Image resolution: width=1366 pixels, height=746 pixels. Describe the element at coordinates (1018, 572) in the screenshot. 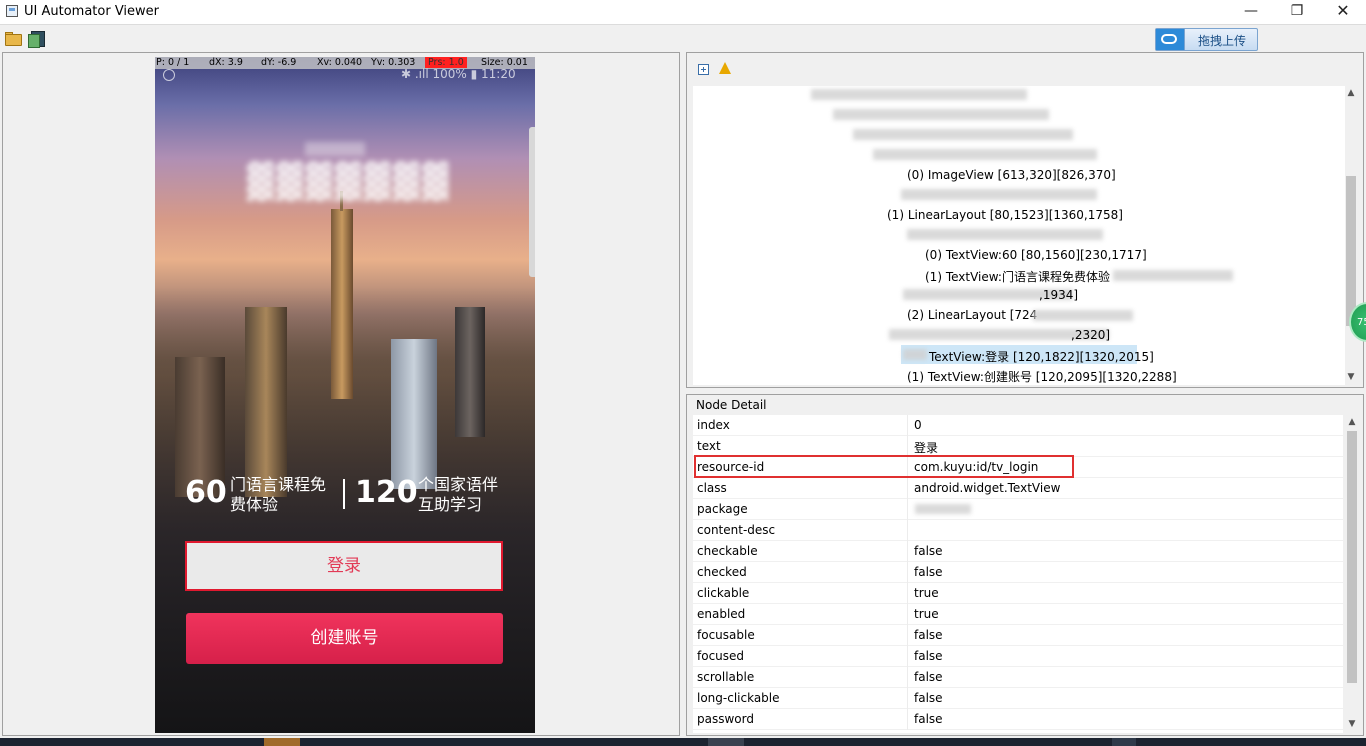

I see `detail-row-checked: checked false` at that location.